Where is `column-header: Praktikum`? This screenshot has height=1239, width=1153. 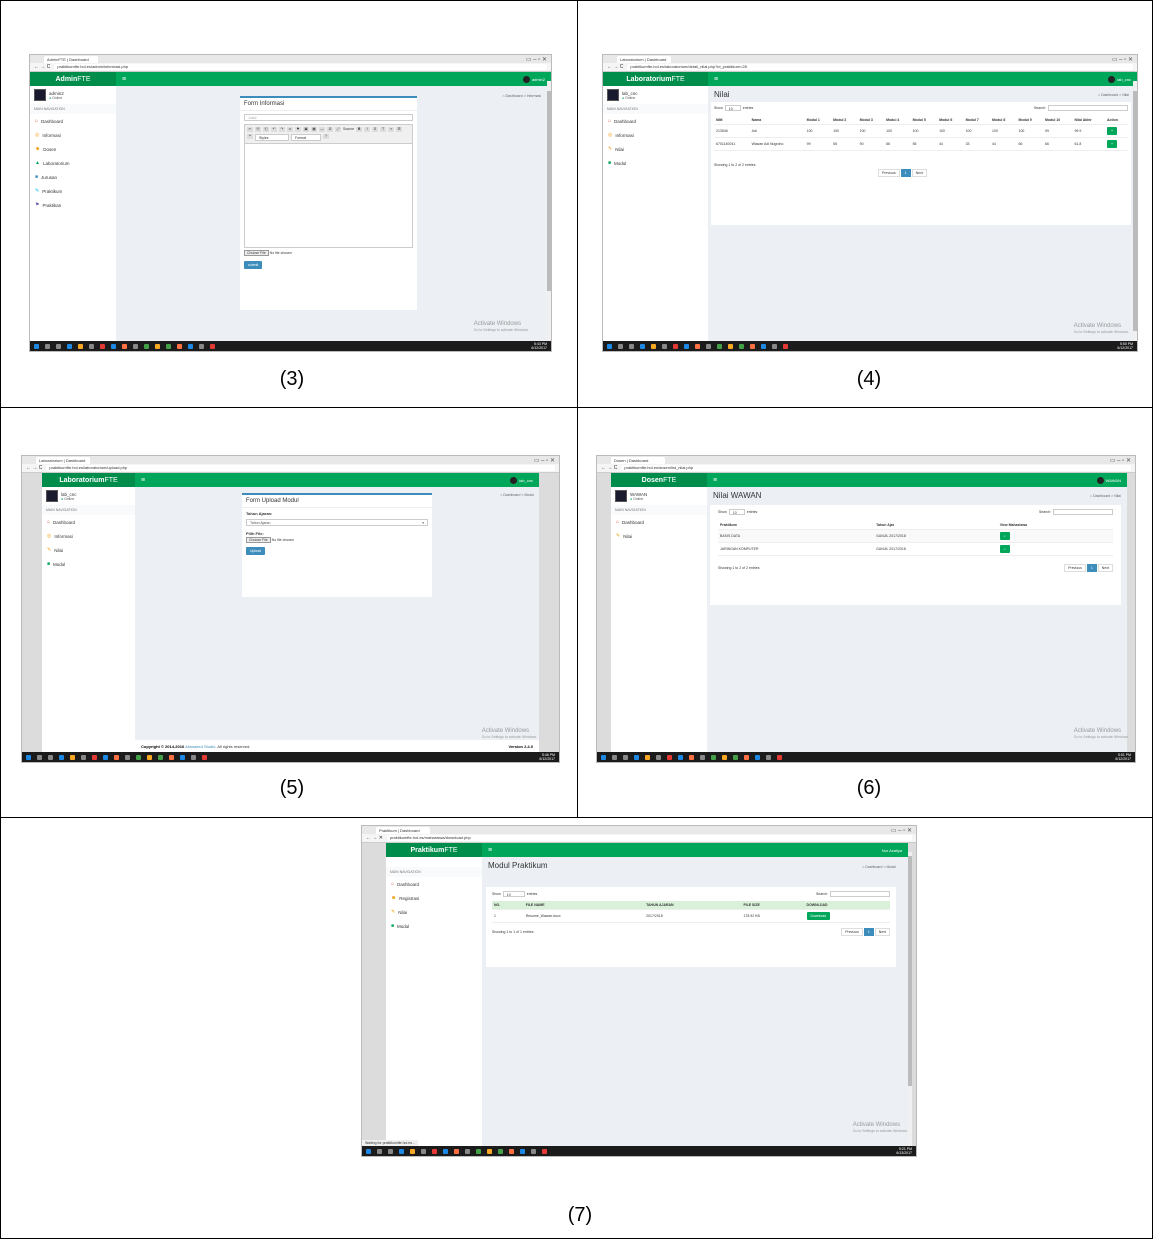 column-header: Praktikum is located at coordinates (796, 525).